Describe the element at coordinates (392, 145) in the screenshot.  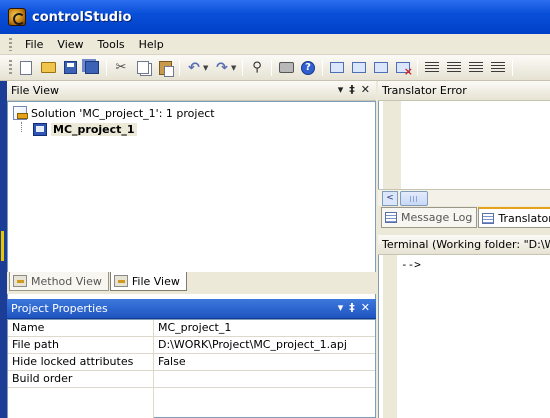
I see `translator-error-gutter` at that location.